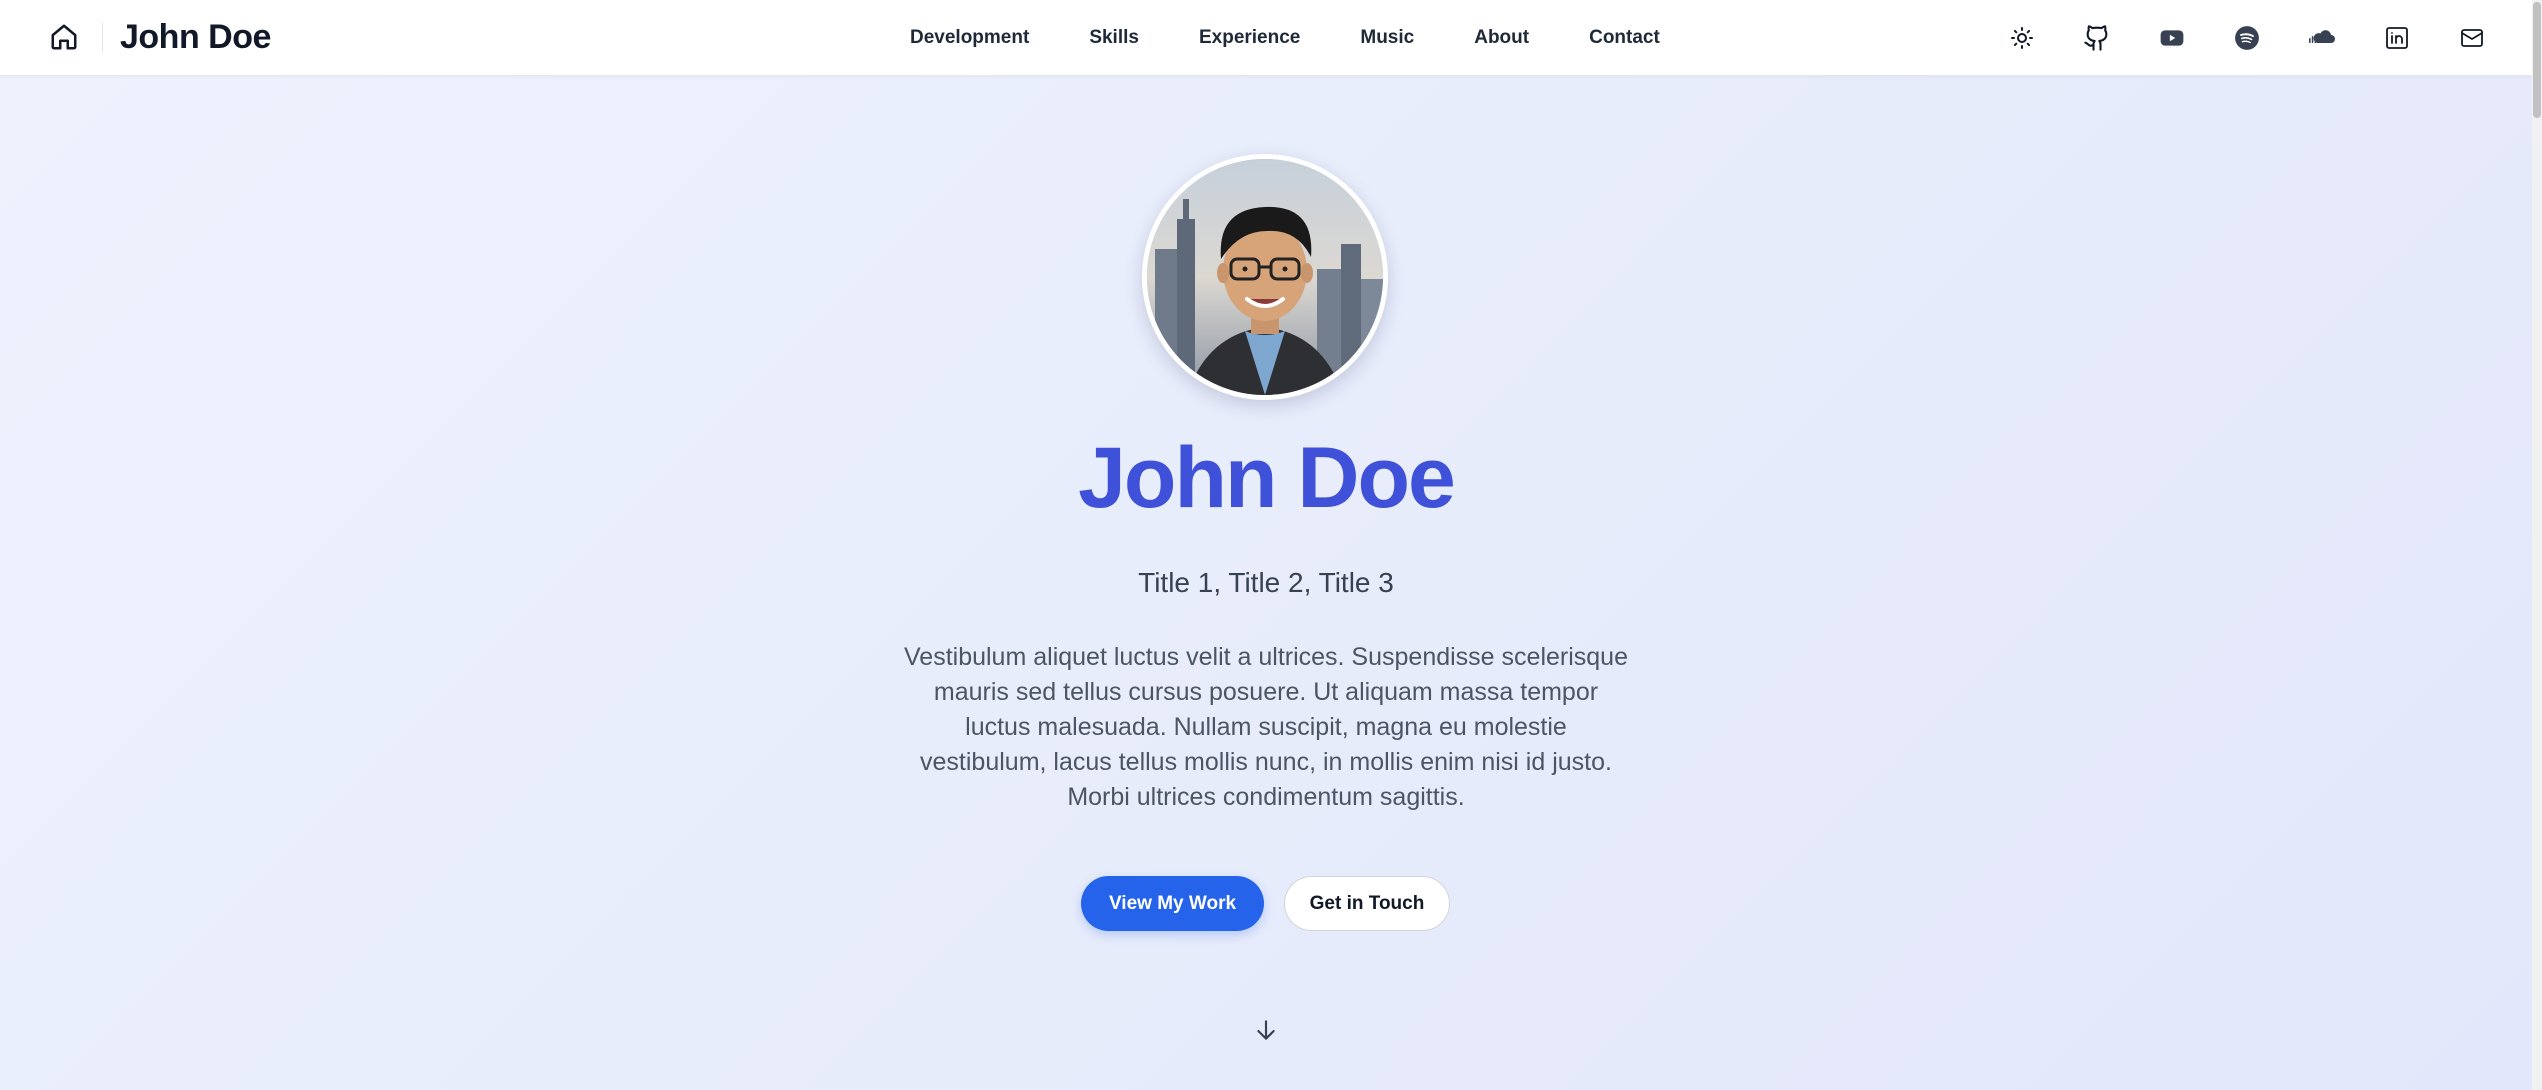 The height and width of the screenshot is (1090, 2542). What do you see at coordinates (1172, 903) in the screenshot?
I see `view-my-work-button: View My Work` at bounding box center [1172, 903].